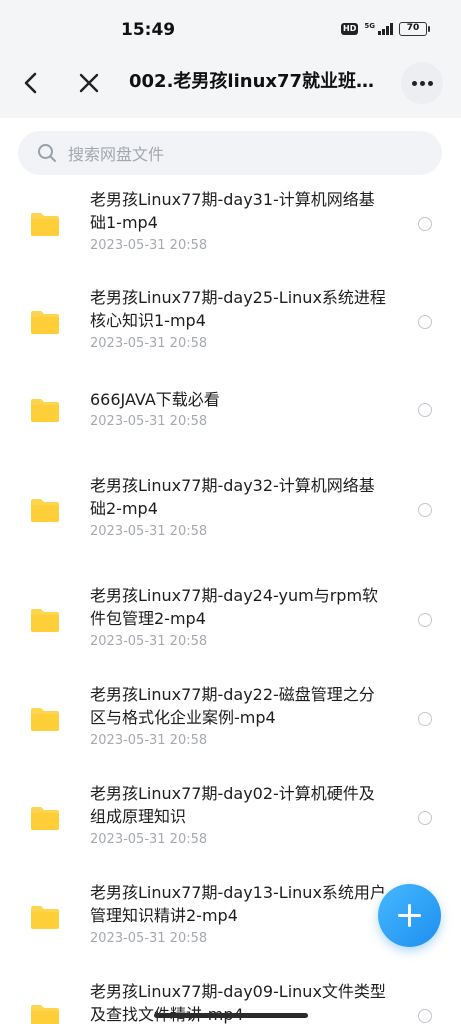  What do you see at coordinates (414, 29) in the screenshot?
I see `battery-icon: 70` at bounding box center [414, 29].